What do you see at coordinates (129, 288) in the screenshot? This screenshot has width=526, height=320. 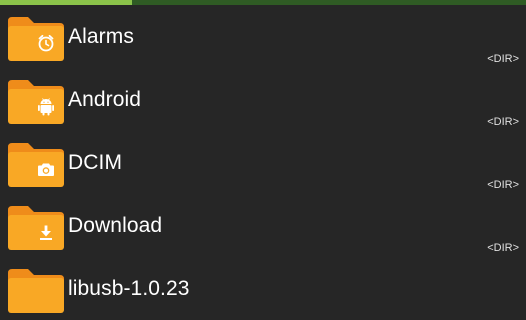 I see `file-name: libusb-1.0.23` at bounding box center [129, 288].